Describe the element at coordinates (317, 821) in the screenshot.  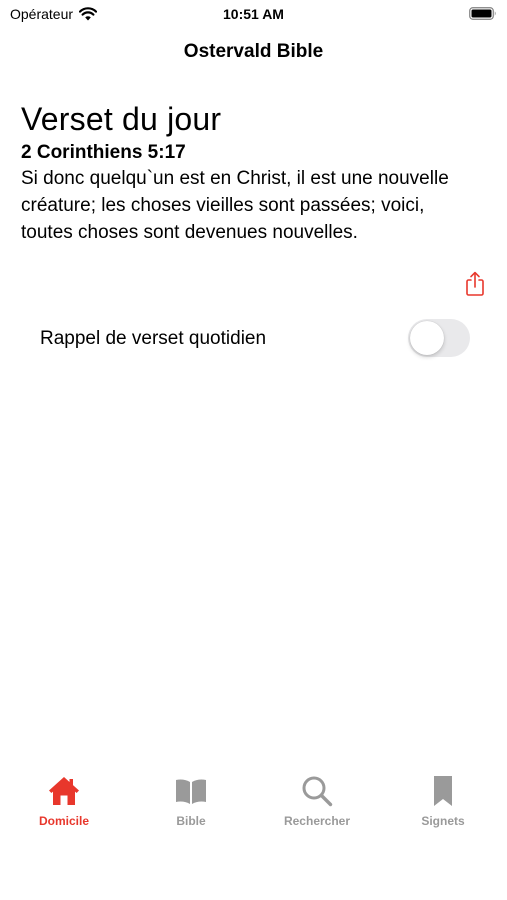
I see `tab-search-label: Rechercher` at that location.